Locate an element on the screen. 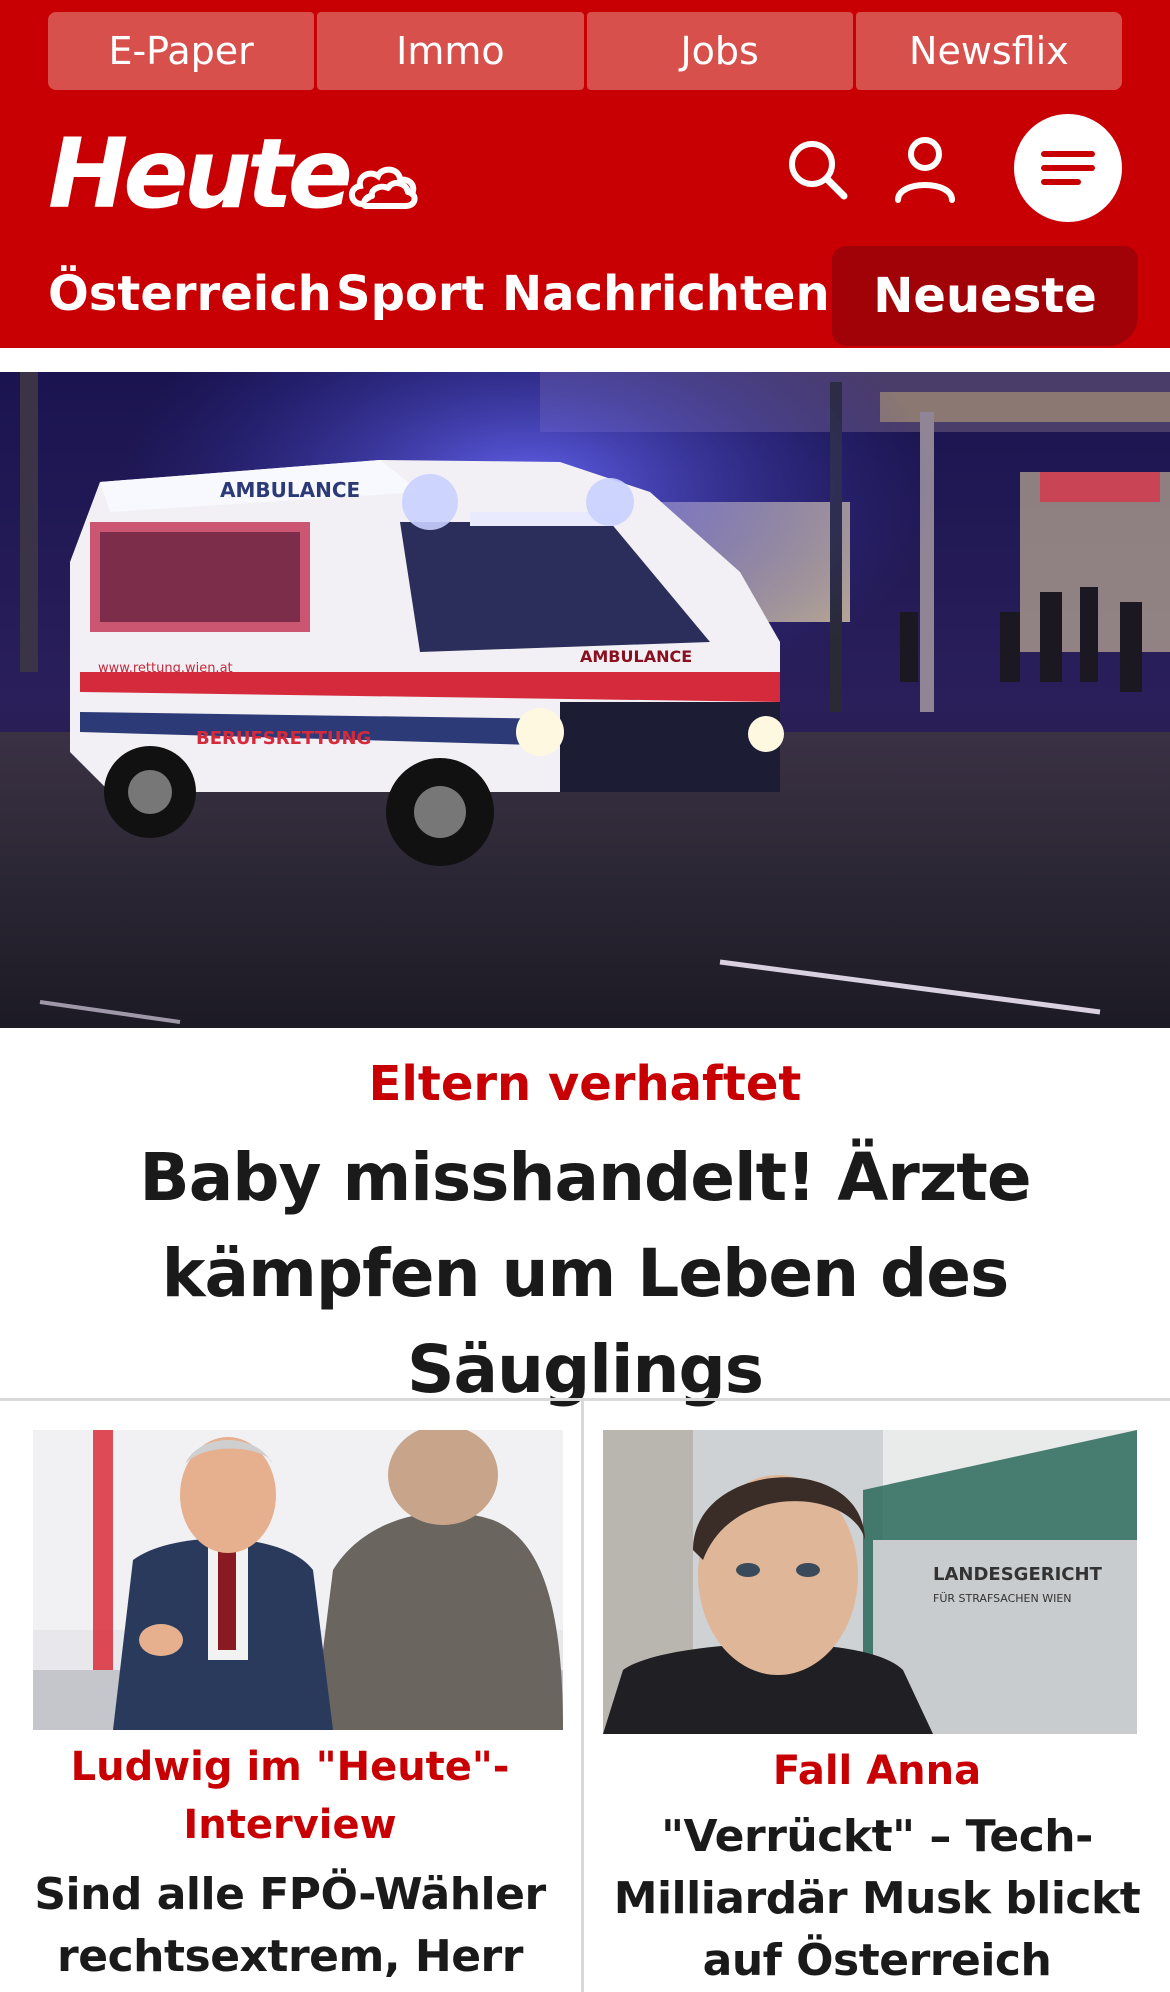 The height and width of the screenshot is (1992, 1170). court-sign-text: LANDESGERICHT is located at coordinates (1018, 1574).